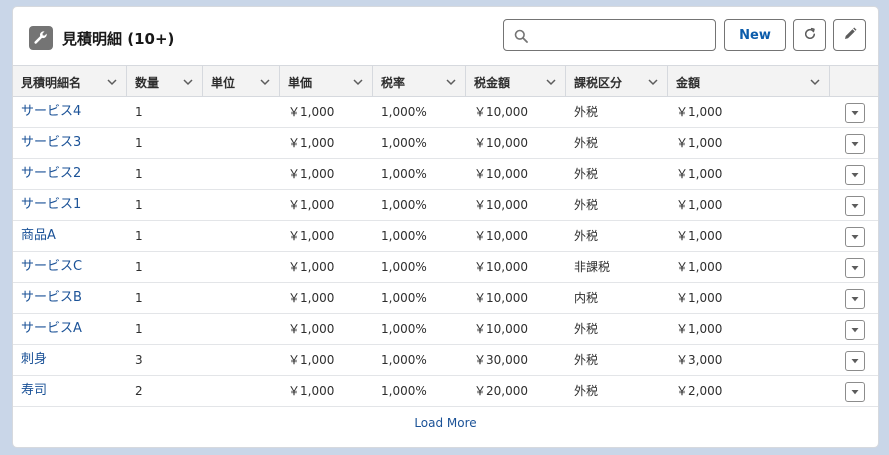  What do you see at coordinates (445, 36) in the screenshot?
I see `card-header: 見積明細 (10+) New` at bounding box center [445, 36].